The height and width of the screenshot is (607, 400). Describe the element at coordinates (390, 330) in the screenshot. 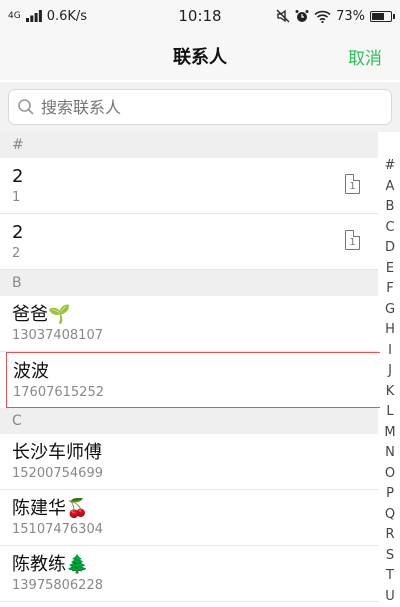

I see `index-letter: H` at that location.